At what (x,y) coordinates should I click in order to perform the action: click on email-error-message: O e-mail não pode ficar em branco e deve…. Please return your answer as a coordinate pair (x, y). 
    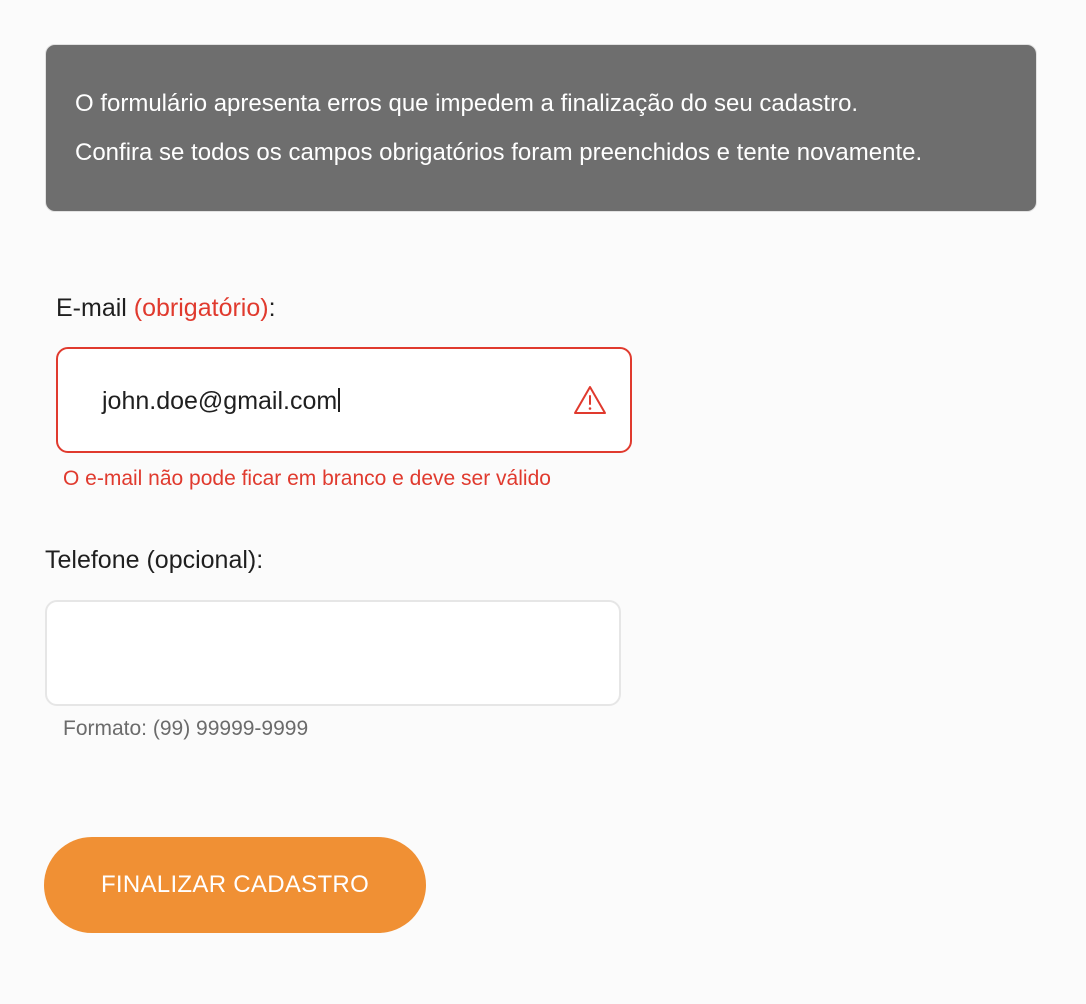
    Looking at the image, I should click on (307, 478).